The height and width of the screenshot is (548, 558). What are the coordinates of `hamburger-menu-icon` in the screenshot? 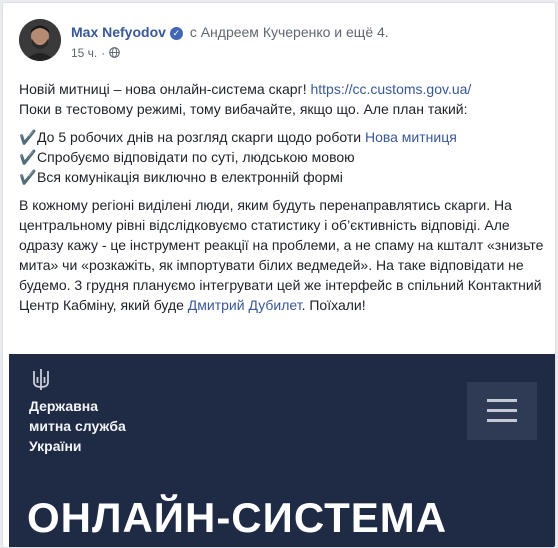 It's located at (502, 411).